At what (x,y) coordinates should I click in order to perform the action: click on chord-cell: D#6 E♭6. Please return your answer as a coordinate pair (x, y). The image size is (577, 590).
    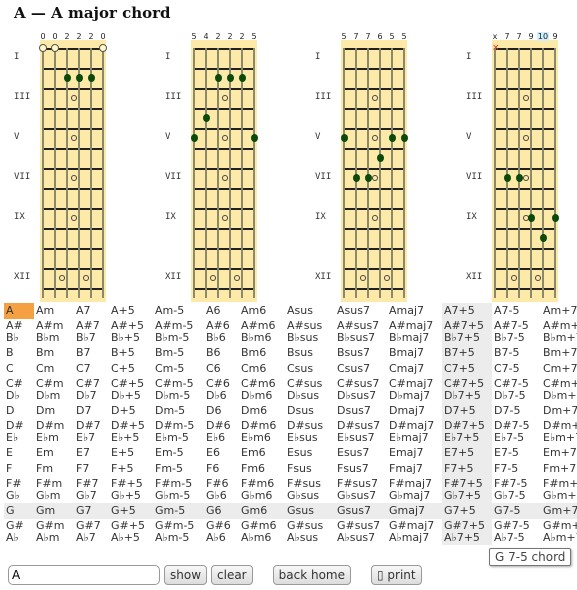
    Looking at the image, I should click on (221, 432).